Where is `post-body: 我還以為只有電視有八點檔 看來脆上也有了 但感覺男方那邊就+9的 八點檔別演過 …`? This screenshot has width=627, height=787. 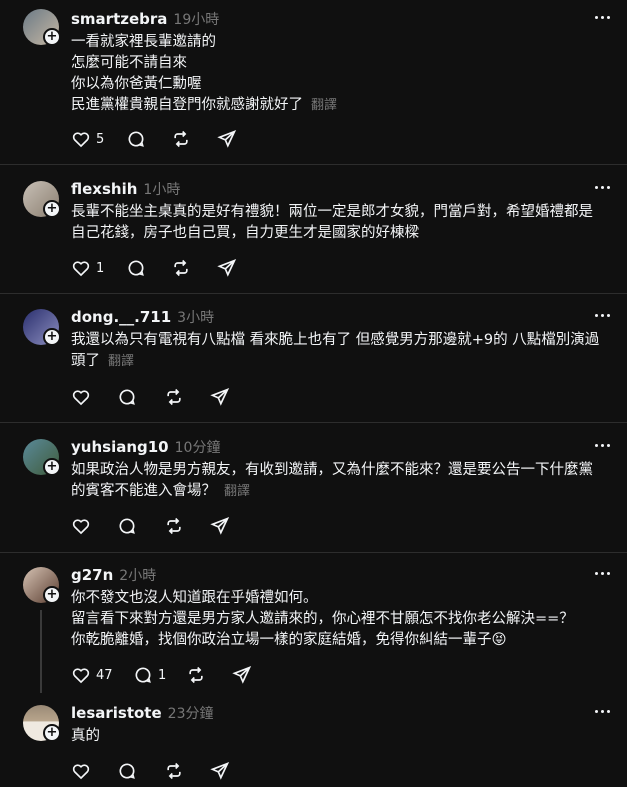
post-body: 我還以為只有電視有八點檔 看來脆上也有了 但感覺男方那邊就+9的 八點檔別演過 … is located at coordinates (335, 350).